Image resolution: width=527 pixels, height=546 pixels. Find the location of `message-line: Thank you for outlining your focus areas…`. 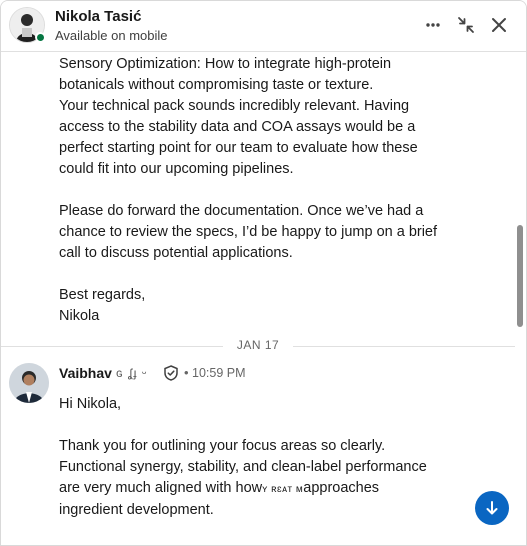

message-line: Thank you for outlining your focus areas… is located at coordinates (222, 446).